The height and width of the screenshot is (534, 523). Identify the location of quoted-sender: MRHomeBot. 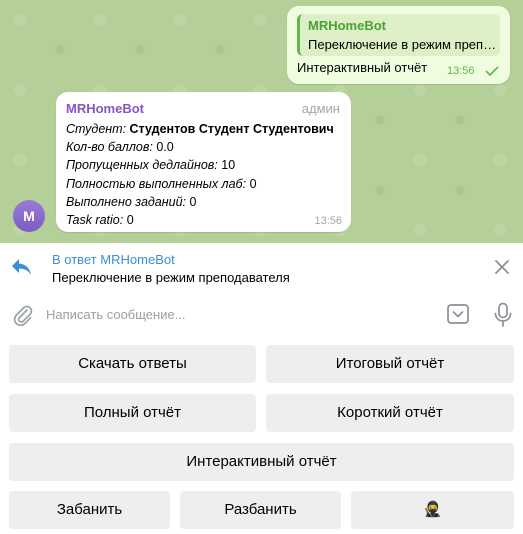
(347, 25).